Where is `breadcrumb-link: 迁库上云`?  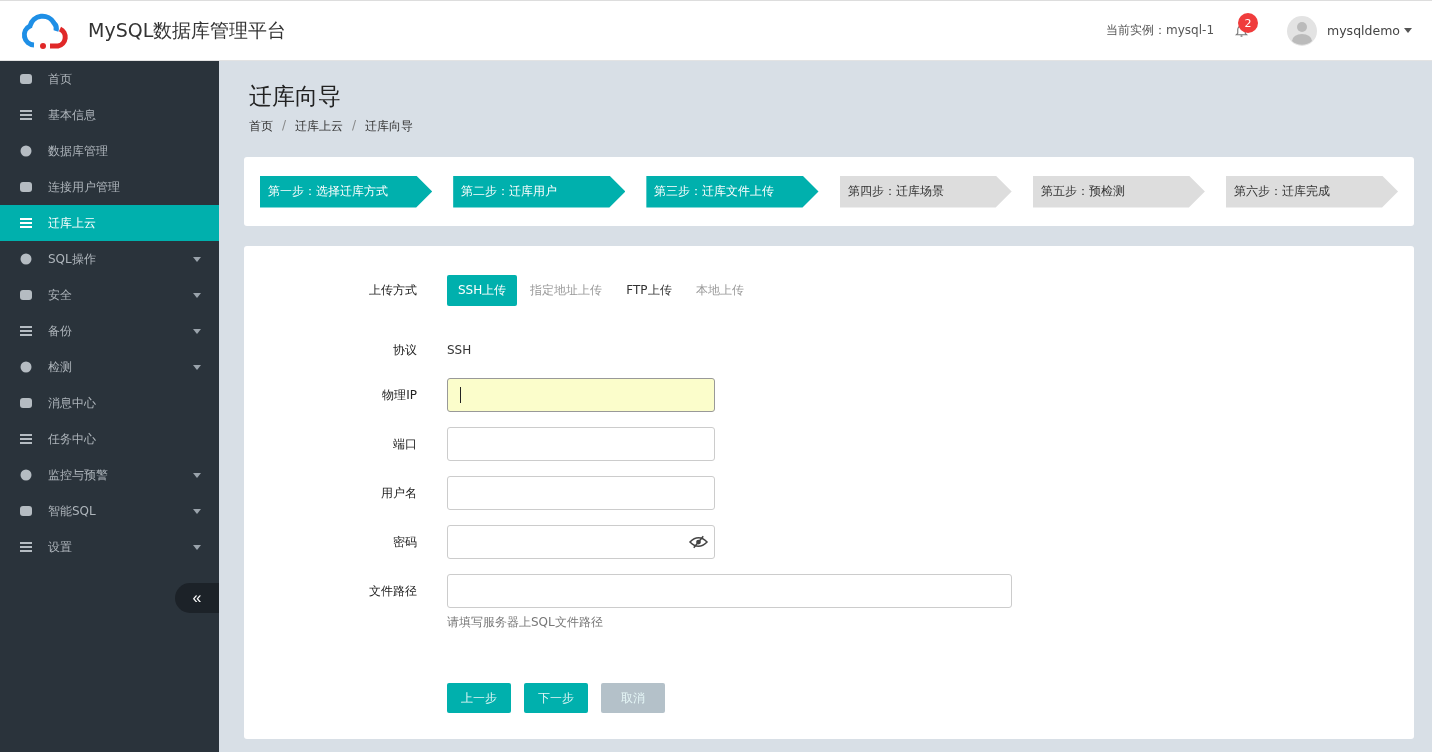
breadcrumb-link: 迁库上云 is located at coordinates (319, 126).